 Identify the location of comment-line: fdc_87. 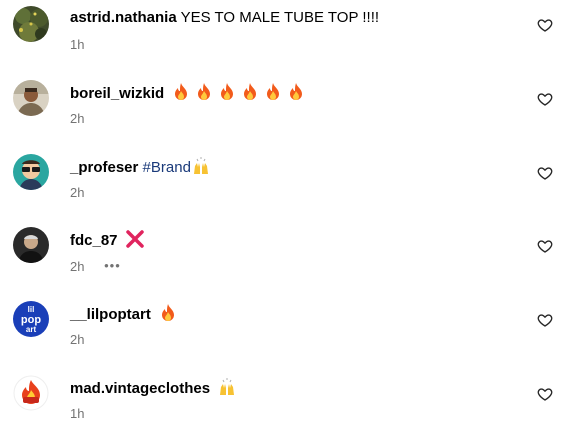
(107, 240).